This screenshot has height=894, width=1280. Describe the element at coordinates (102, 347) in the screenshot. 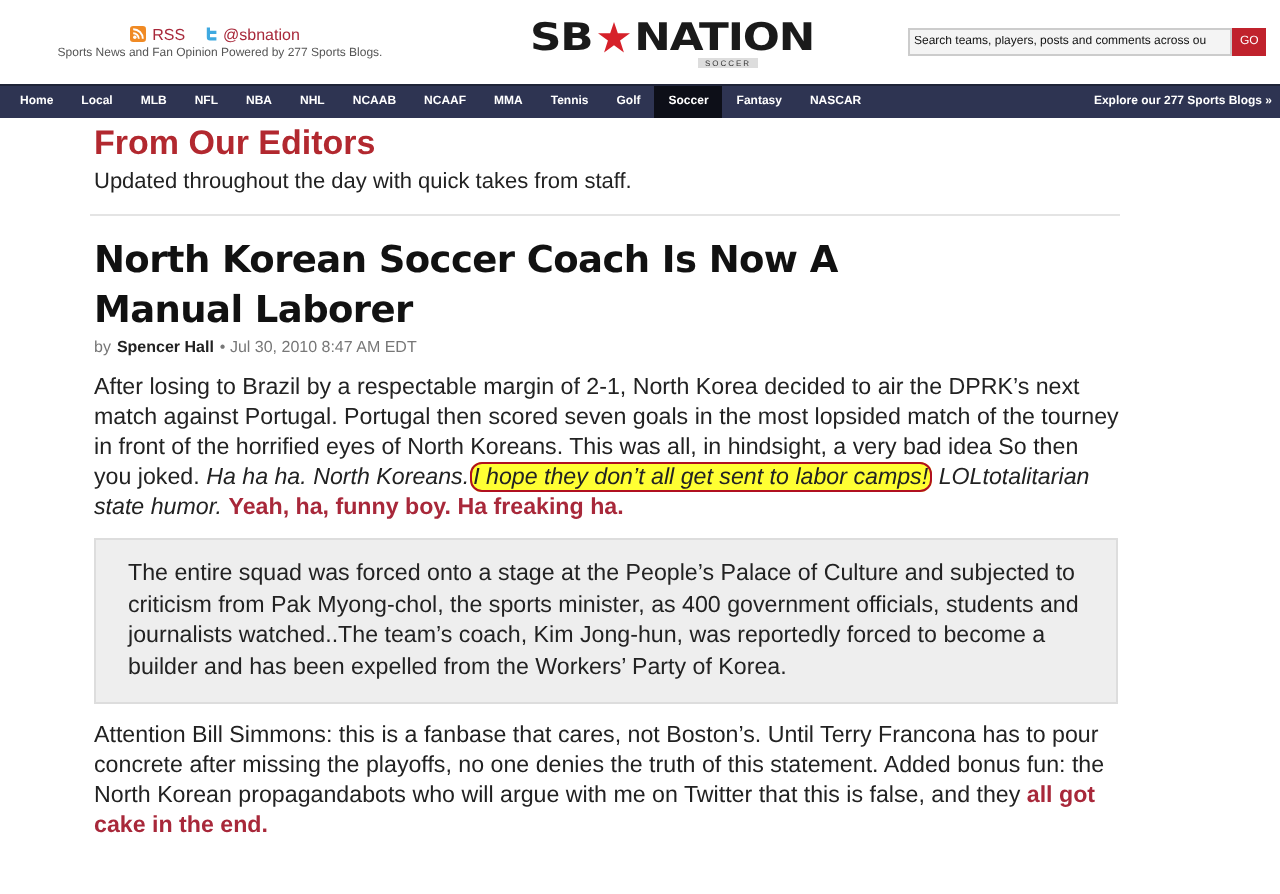

I see `byline-prefix: by` at that location.